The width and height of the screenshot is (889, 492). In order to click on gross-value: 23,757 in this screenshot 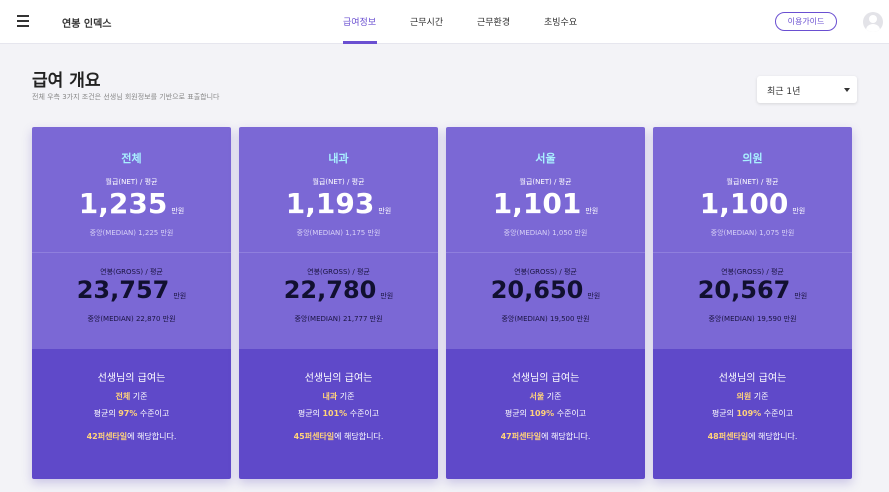, I will do `click(123, 290)`.